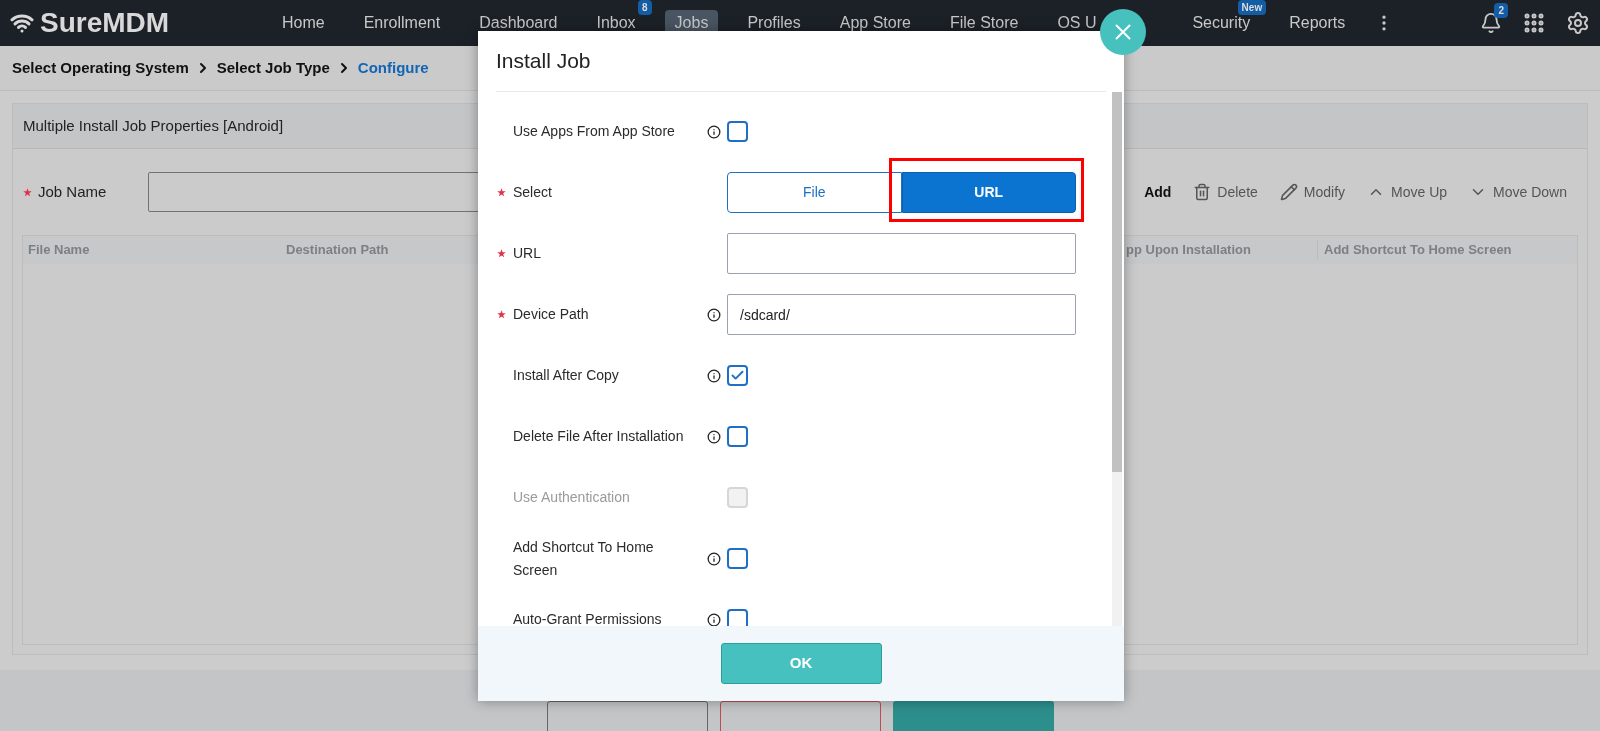  I want to click on settings-icon, so click(1578, 23).